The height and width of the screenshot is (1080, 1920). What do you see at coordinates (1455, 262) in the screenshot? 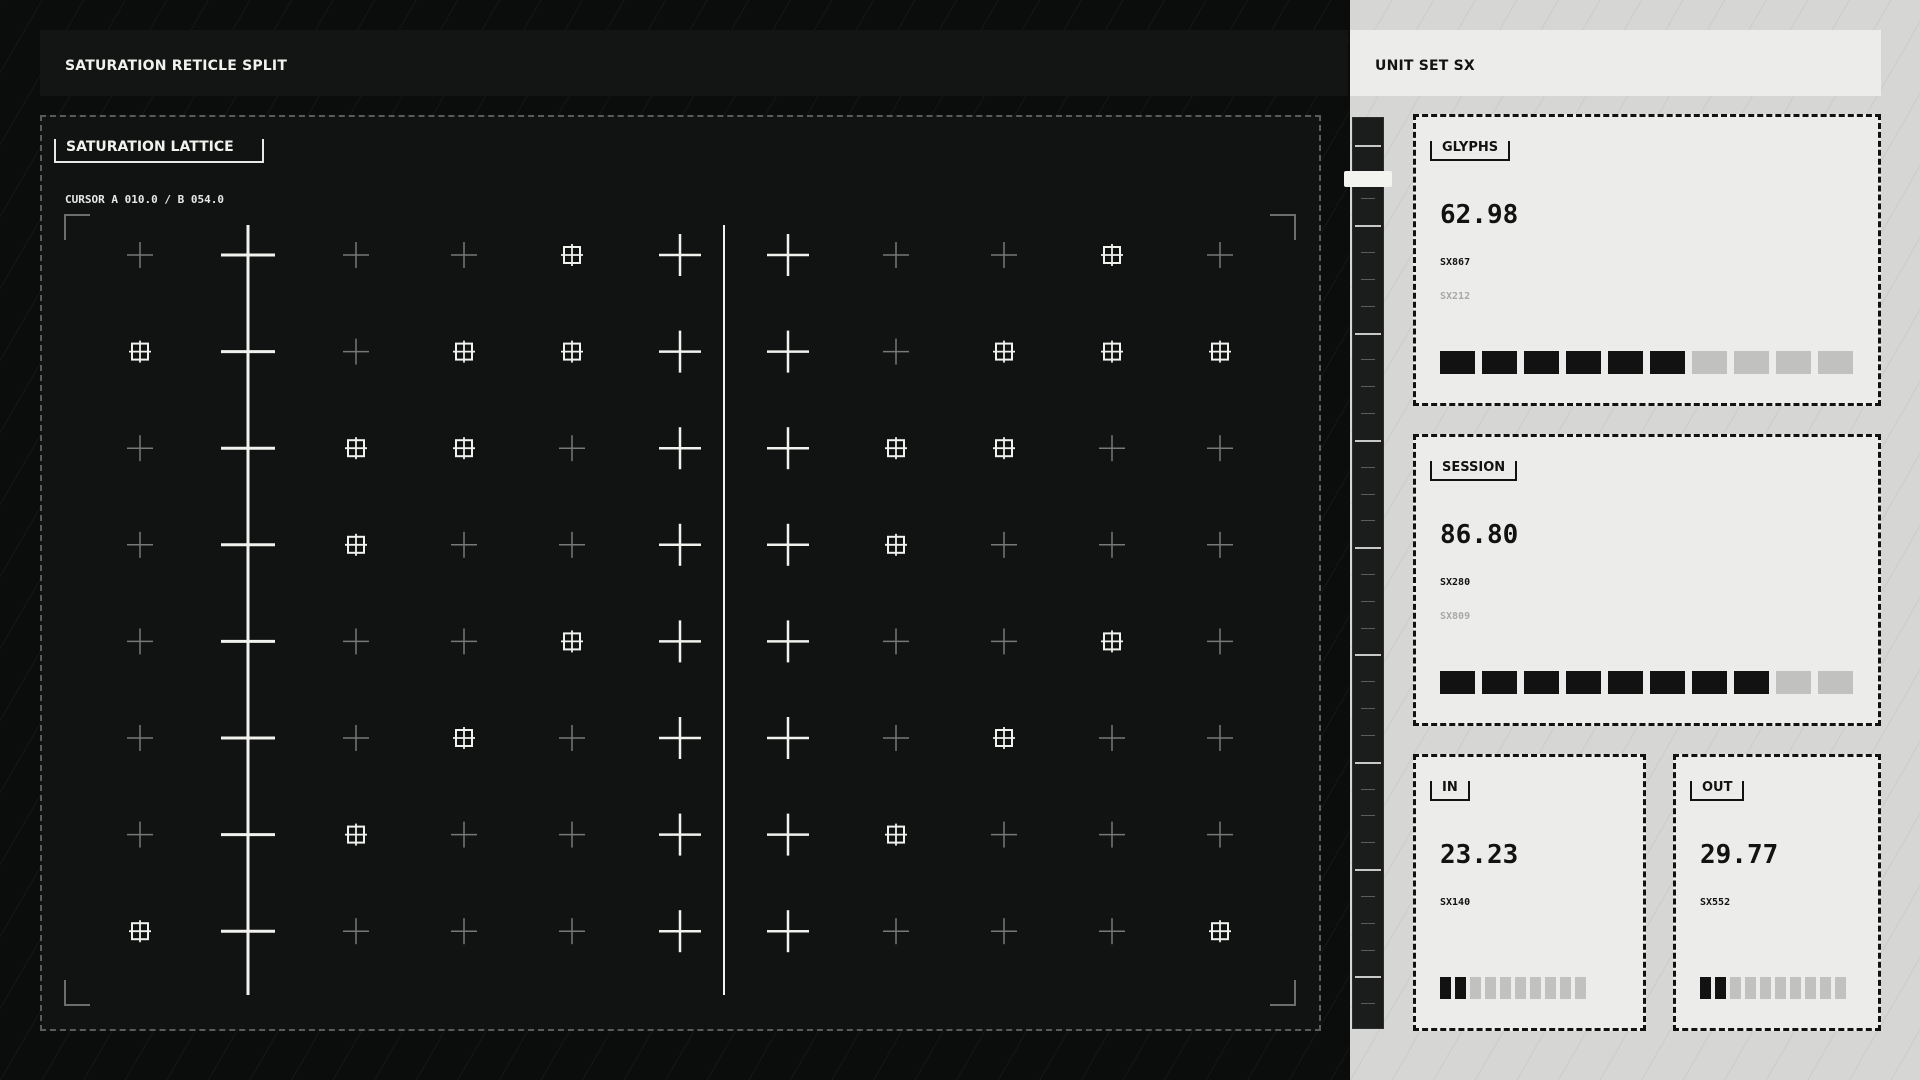
I see `card-code: SX867` at bounding box center [1455, 262].